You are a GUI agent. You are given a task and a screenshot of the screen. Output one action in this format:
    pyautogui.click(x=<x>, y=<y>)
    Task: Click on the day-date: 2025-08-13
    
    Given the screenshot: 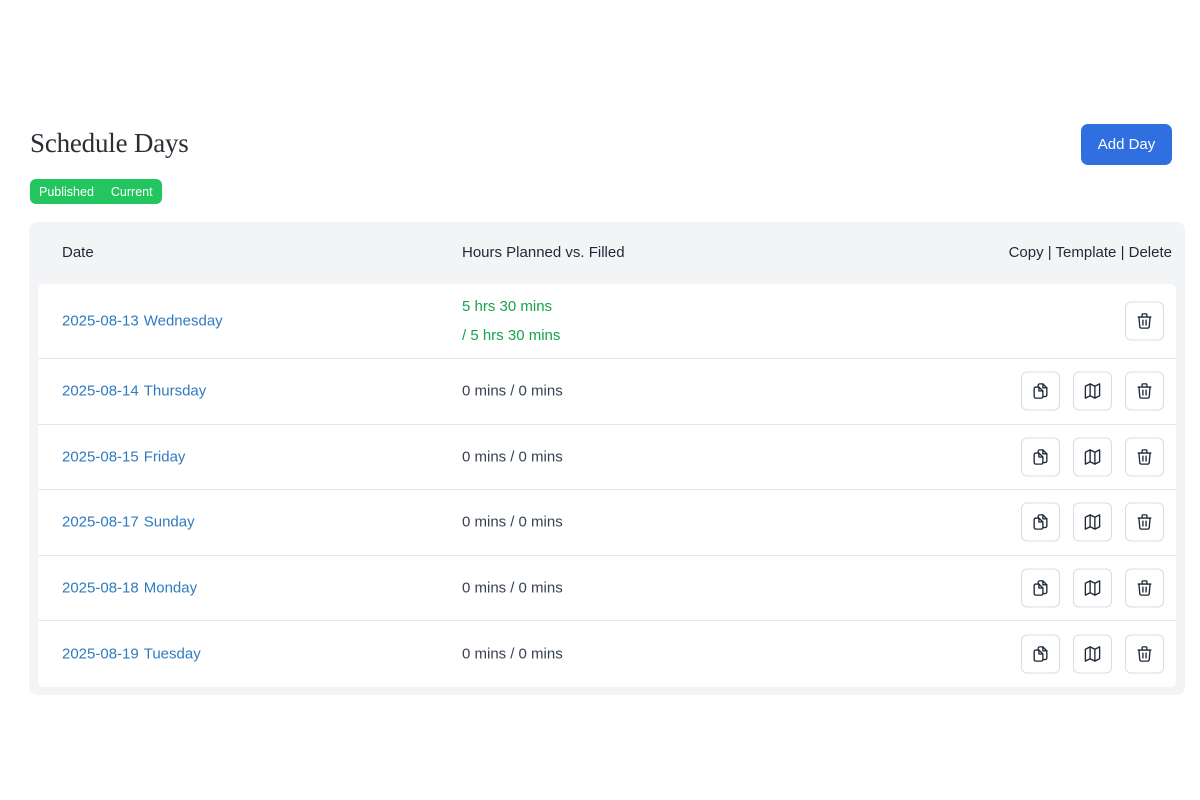 What is the action you would take?
    pyautogui.click(x=100, y=321)
    